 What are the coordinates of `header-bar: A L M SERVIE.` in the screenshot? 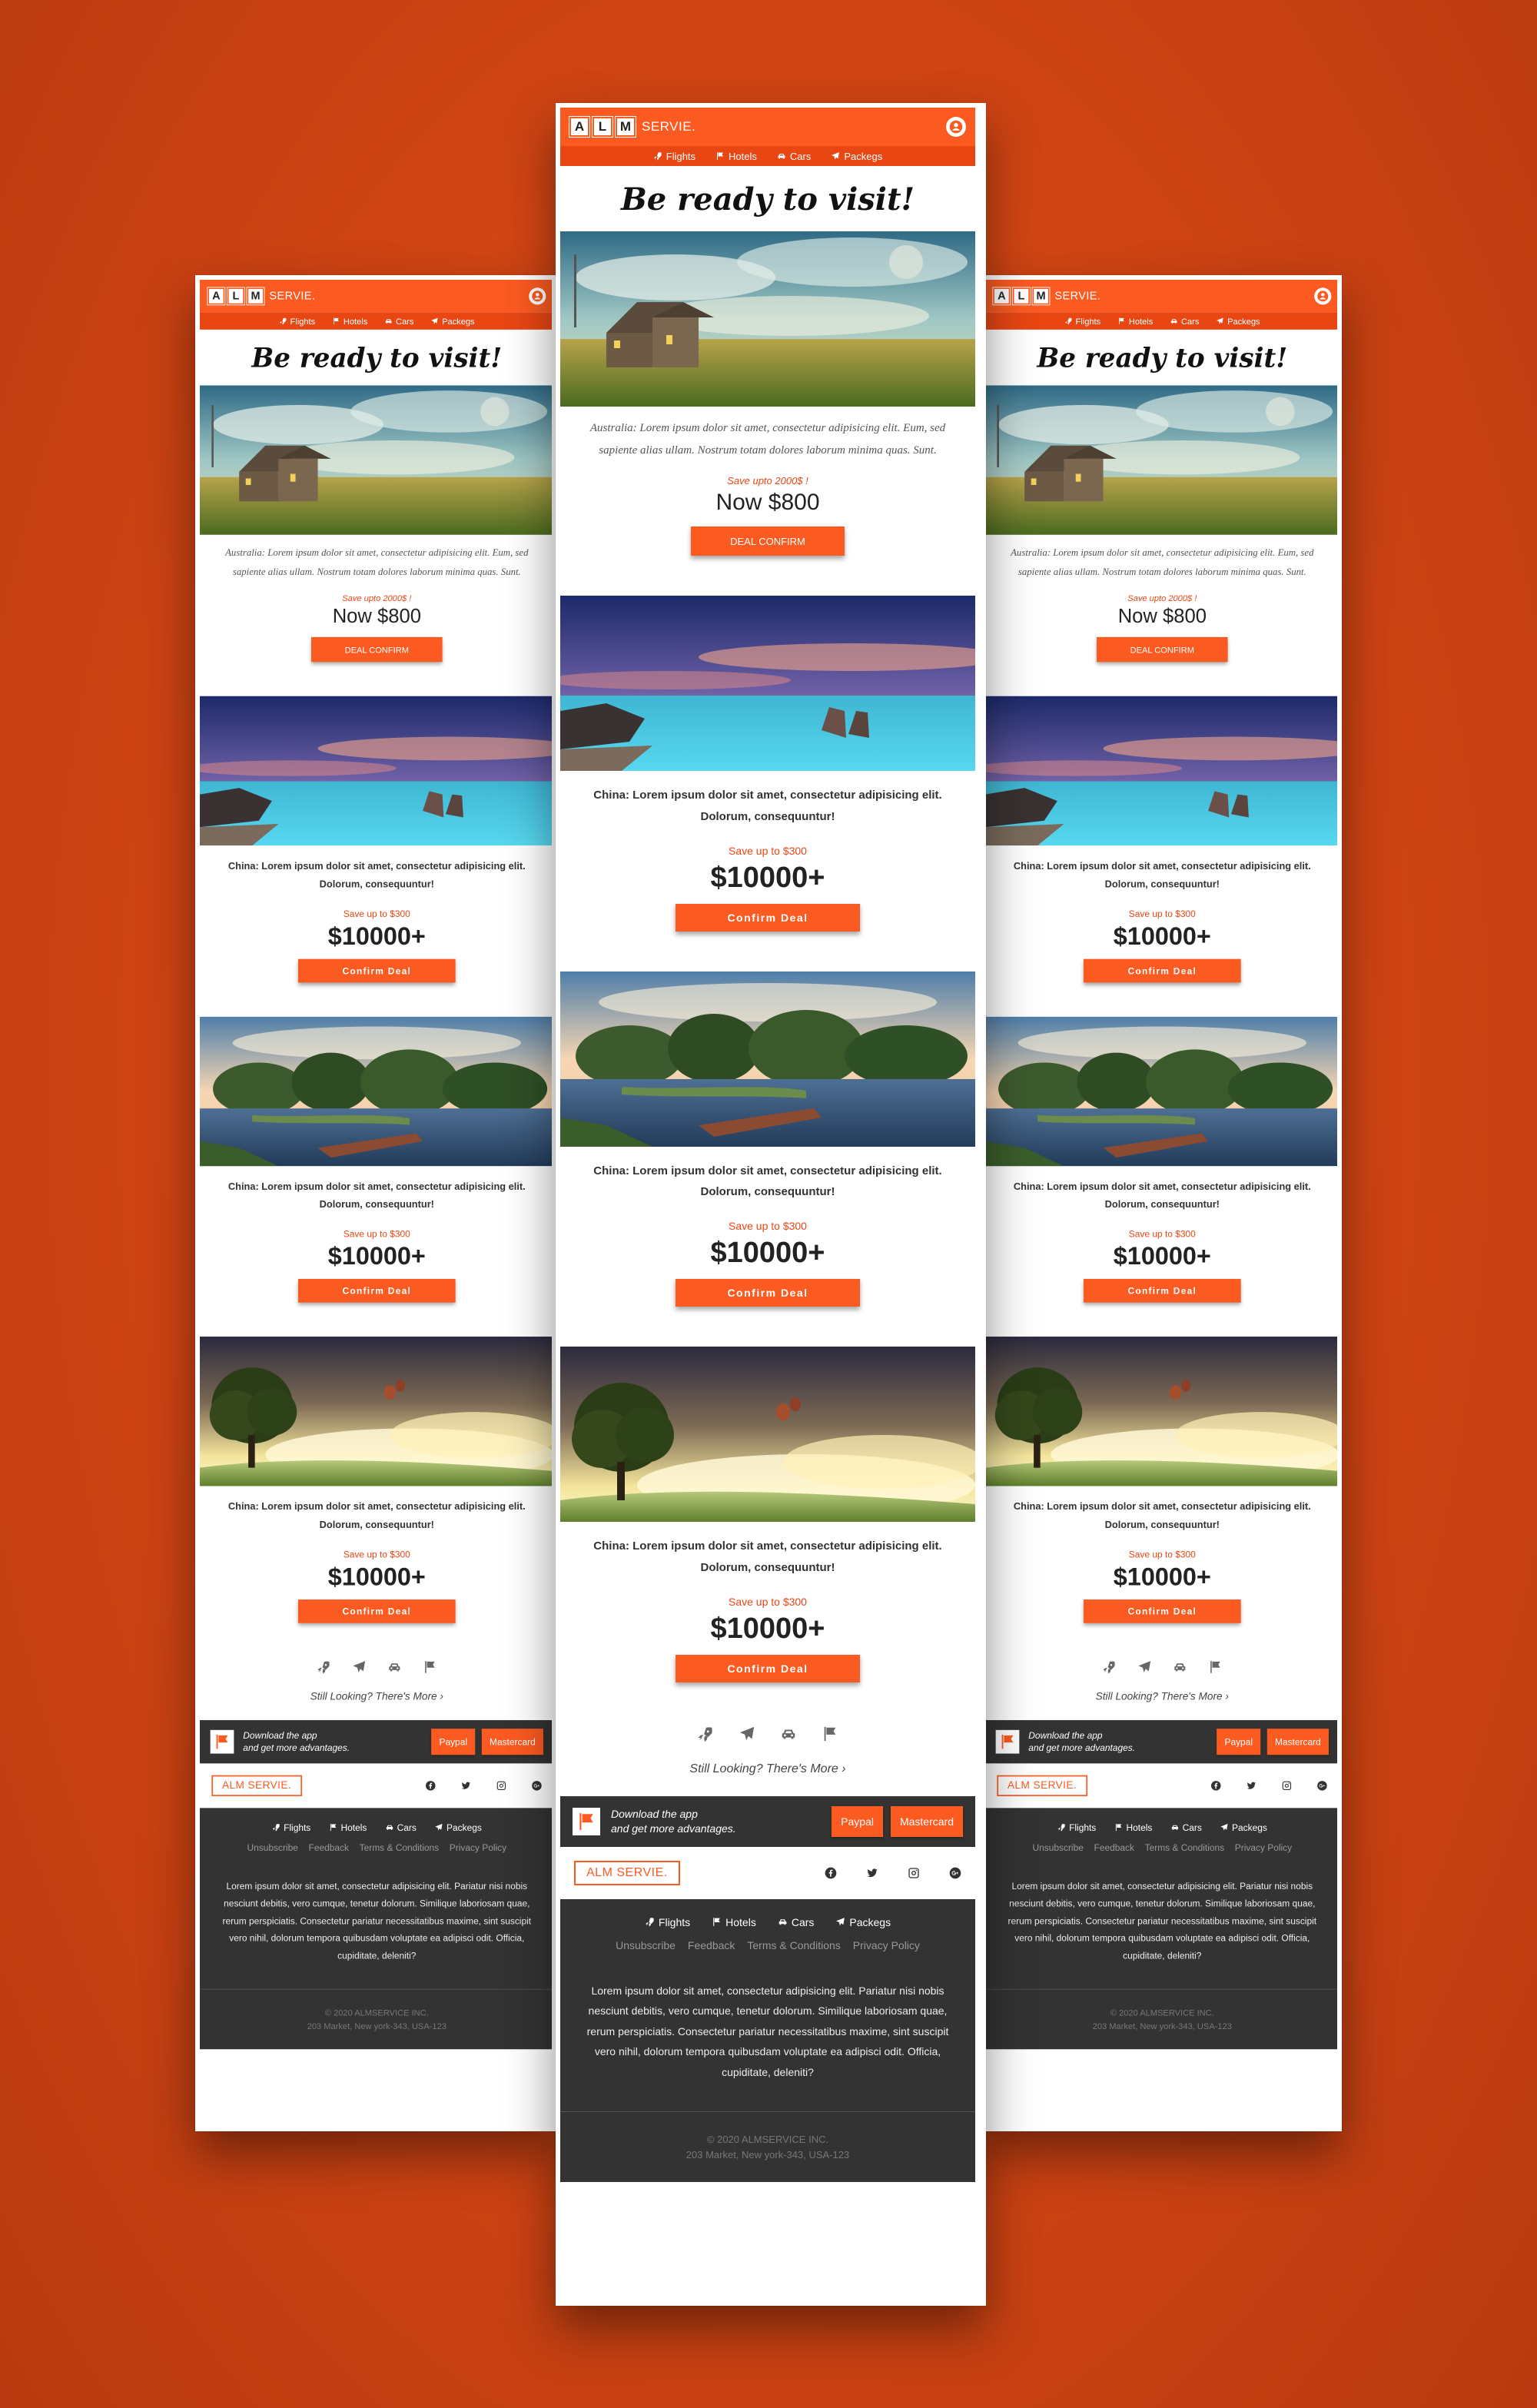 It's located at (767, 127).